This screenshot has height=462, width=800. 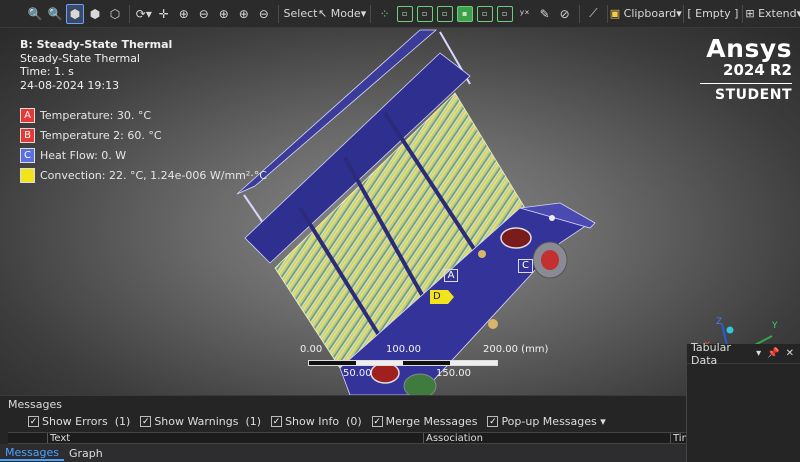 What do you see at coordinates (464, 13) in the screenshot?
I see `select-body-icon: ▪` at bounding box center [464, 13].